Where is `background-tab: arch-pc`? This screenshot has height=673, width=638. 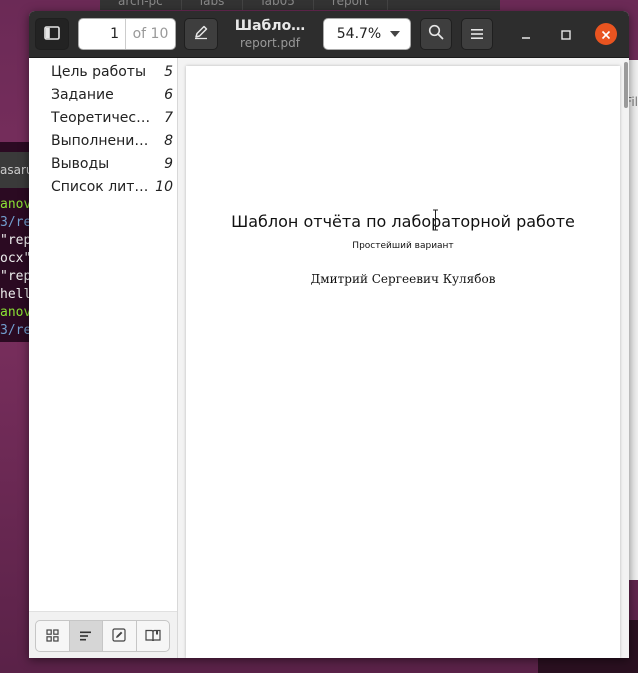
background-tab: arch-pc is located at coordinates (141, 5).